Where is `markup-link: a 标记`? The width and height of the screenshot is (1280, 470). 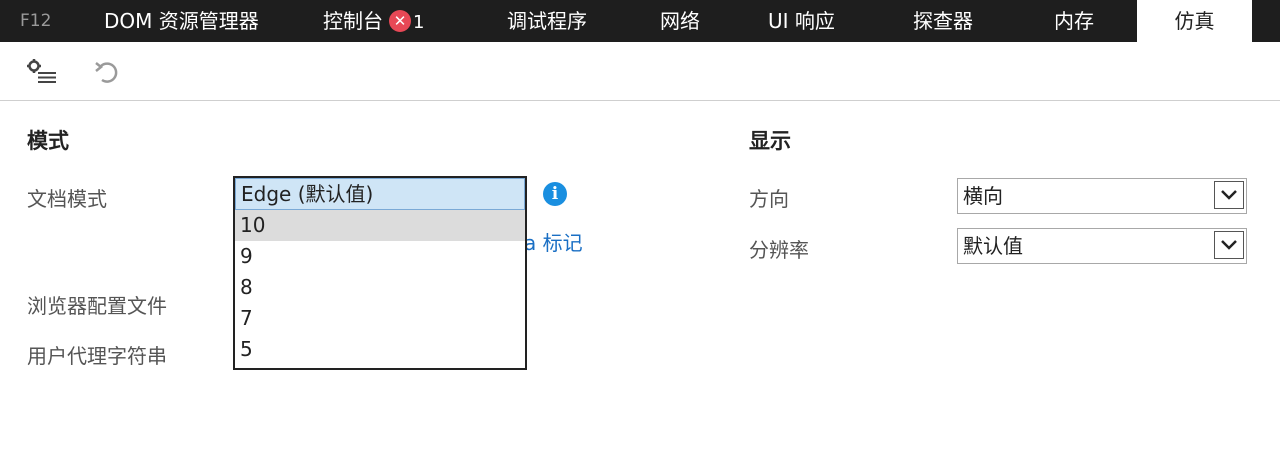
markup-link: a 标记 is located at coordinates (553, 241).